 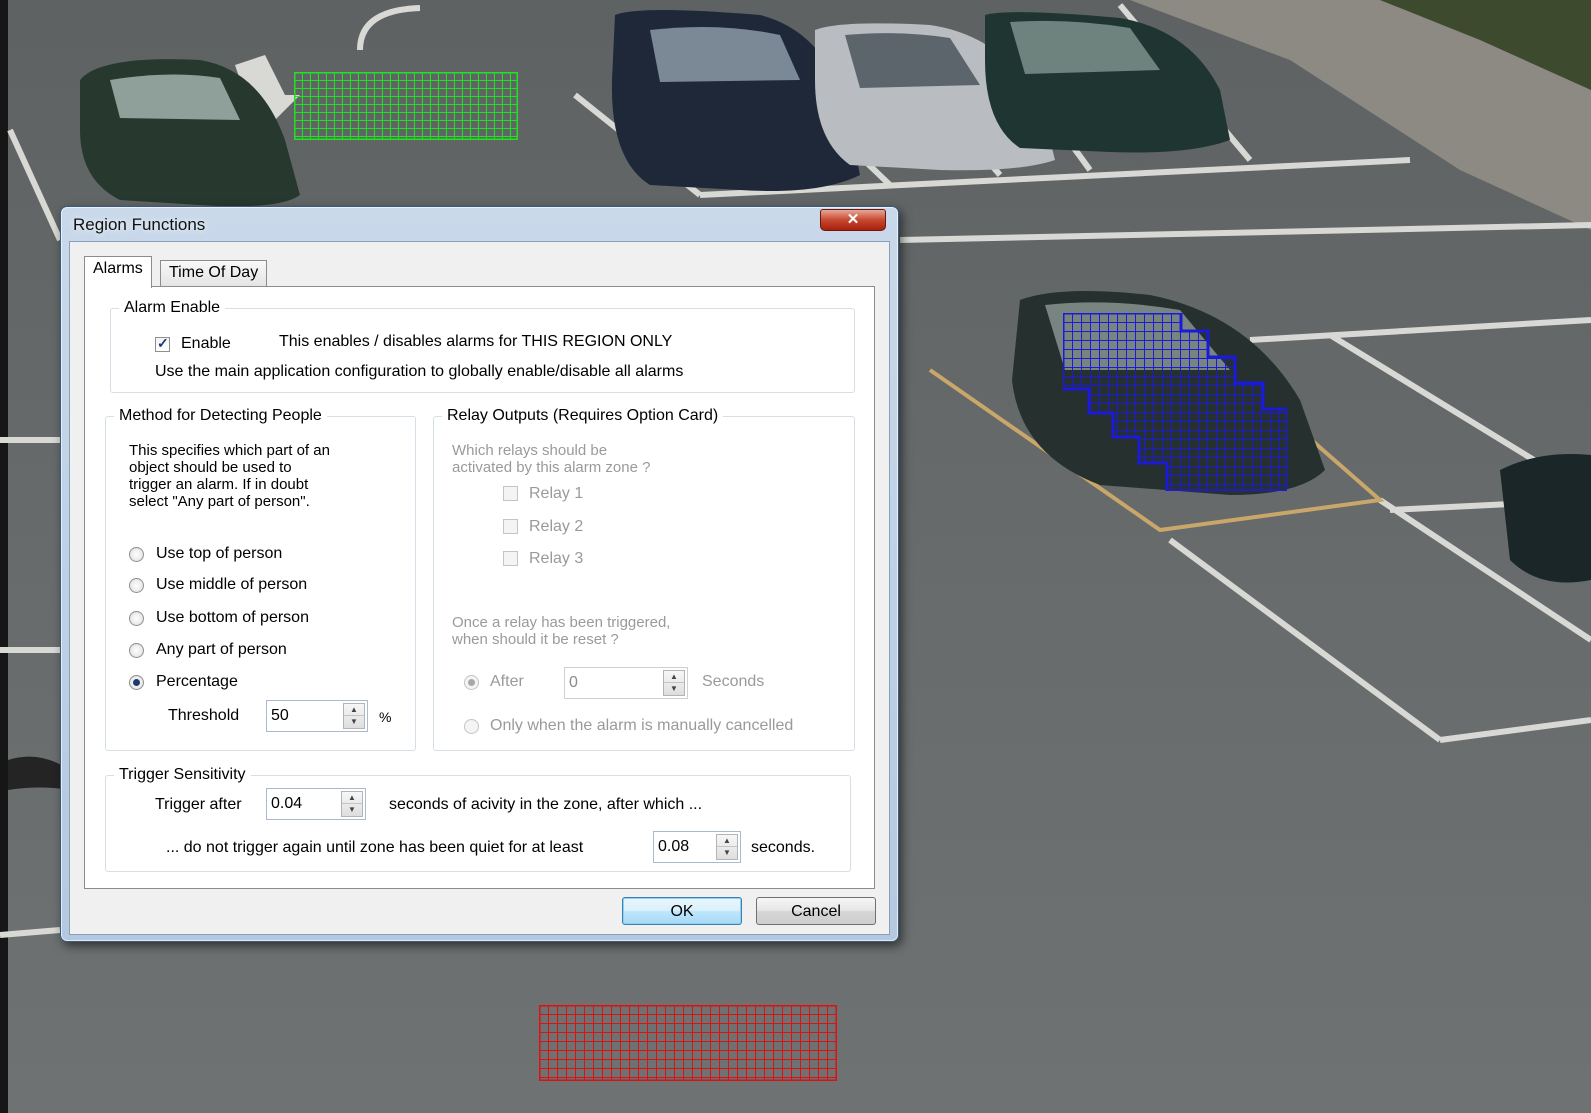 I want to click on after-seconds-up-arrow: ▲, so click(x=674, y=677).